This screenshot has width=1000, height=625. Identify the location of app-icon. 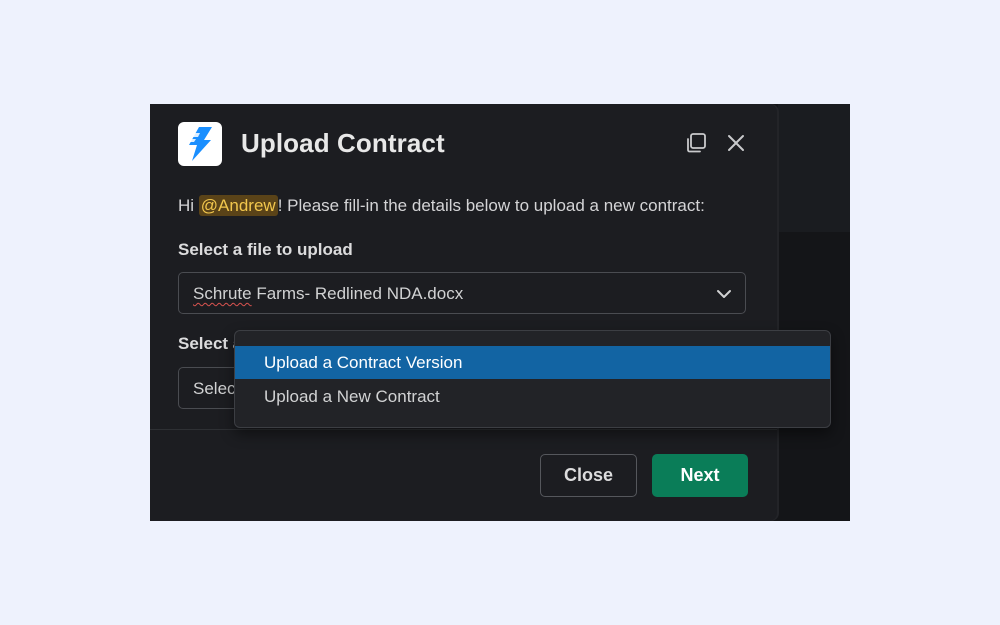
(200, 144).